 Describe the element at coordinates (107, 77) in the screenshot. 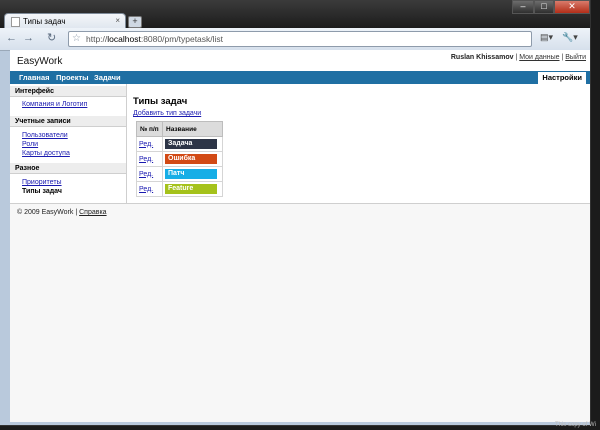

I see `menu-item-tasks: Задачи` at that location.